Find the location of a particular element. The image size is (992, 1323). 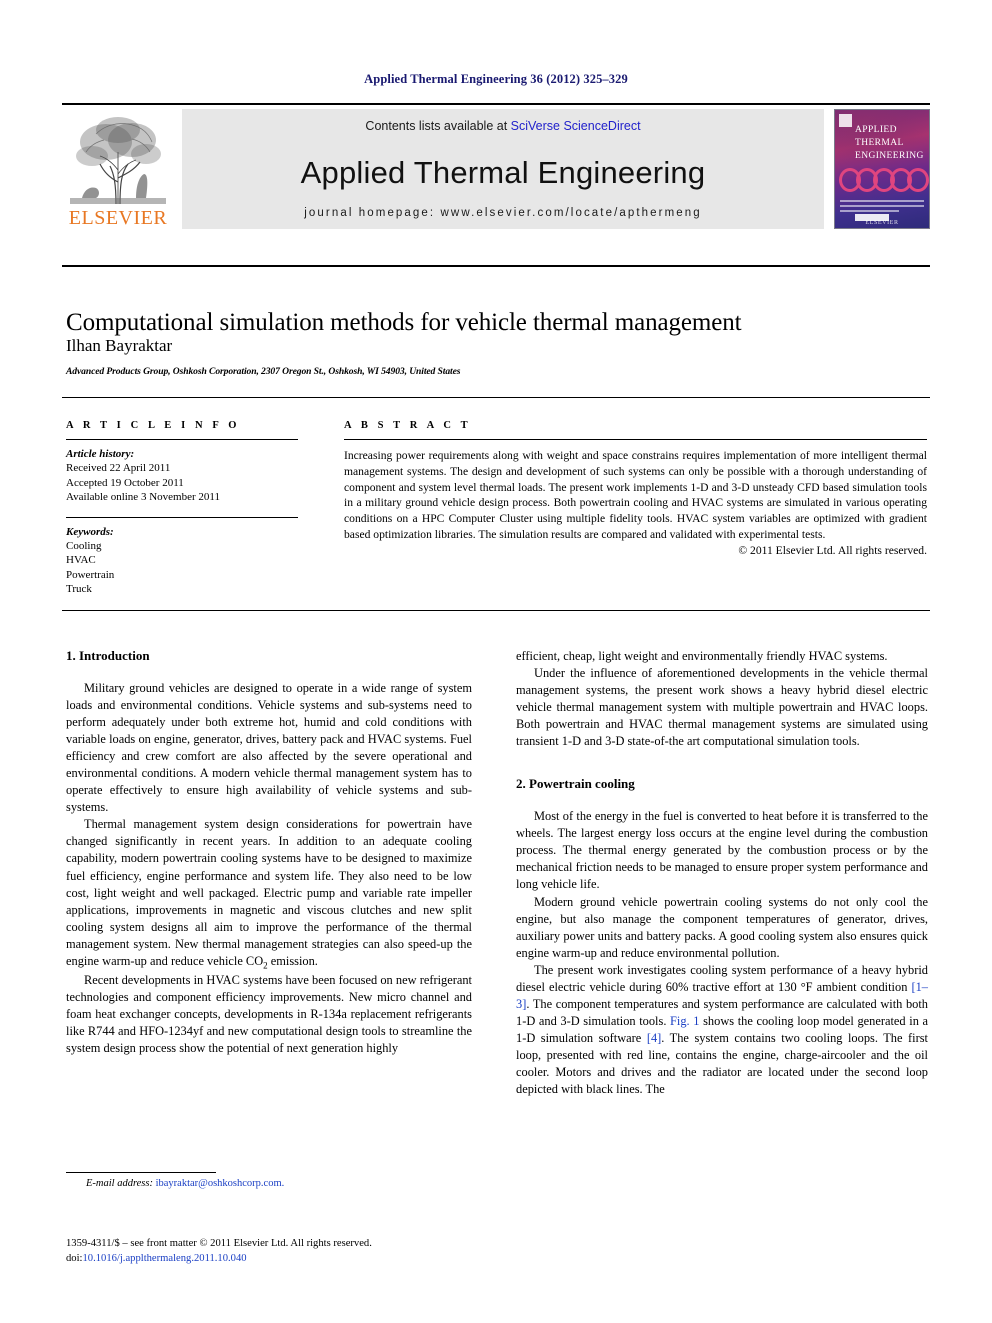

author-name: Ilhan Bayraktar is located at coordinates (119, 345).